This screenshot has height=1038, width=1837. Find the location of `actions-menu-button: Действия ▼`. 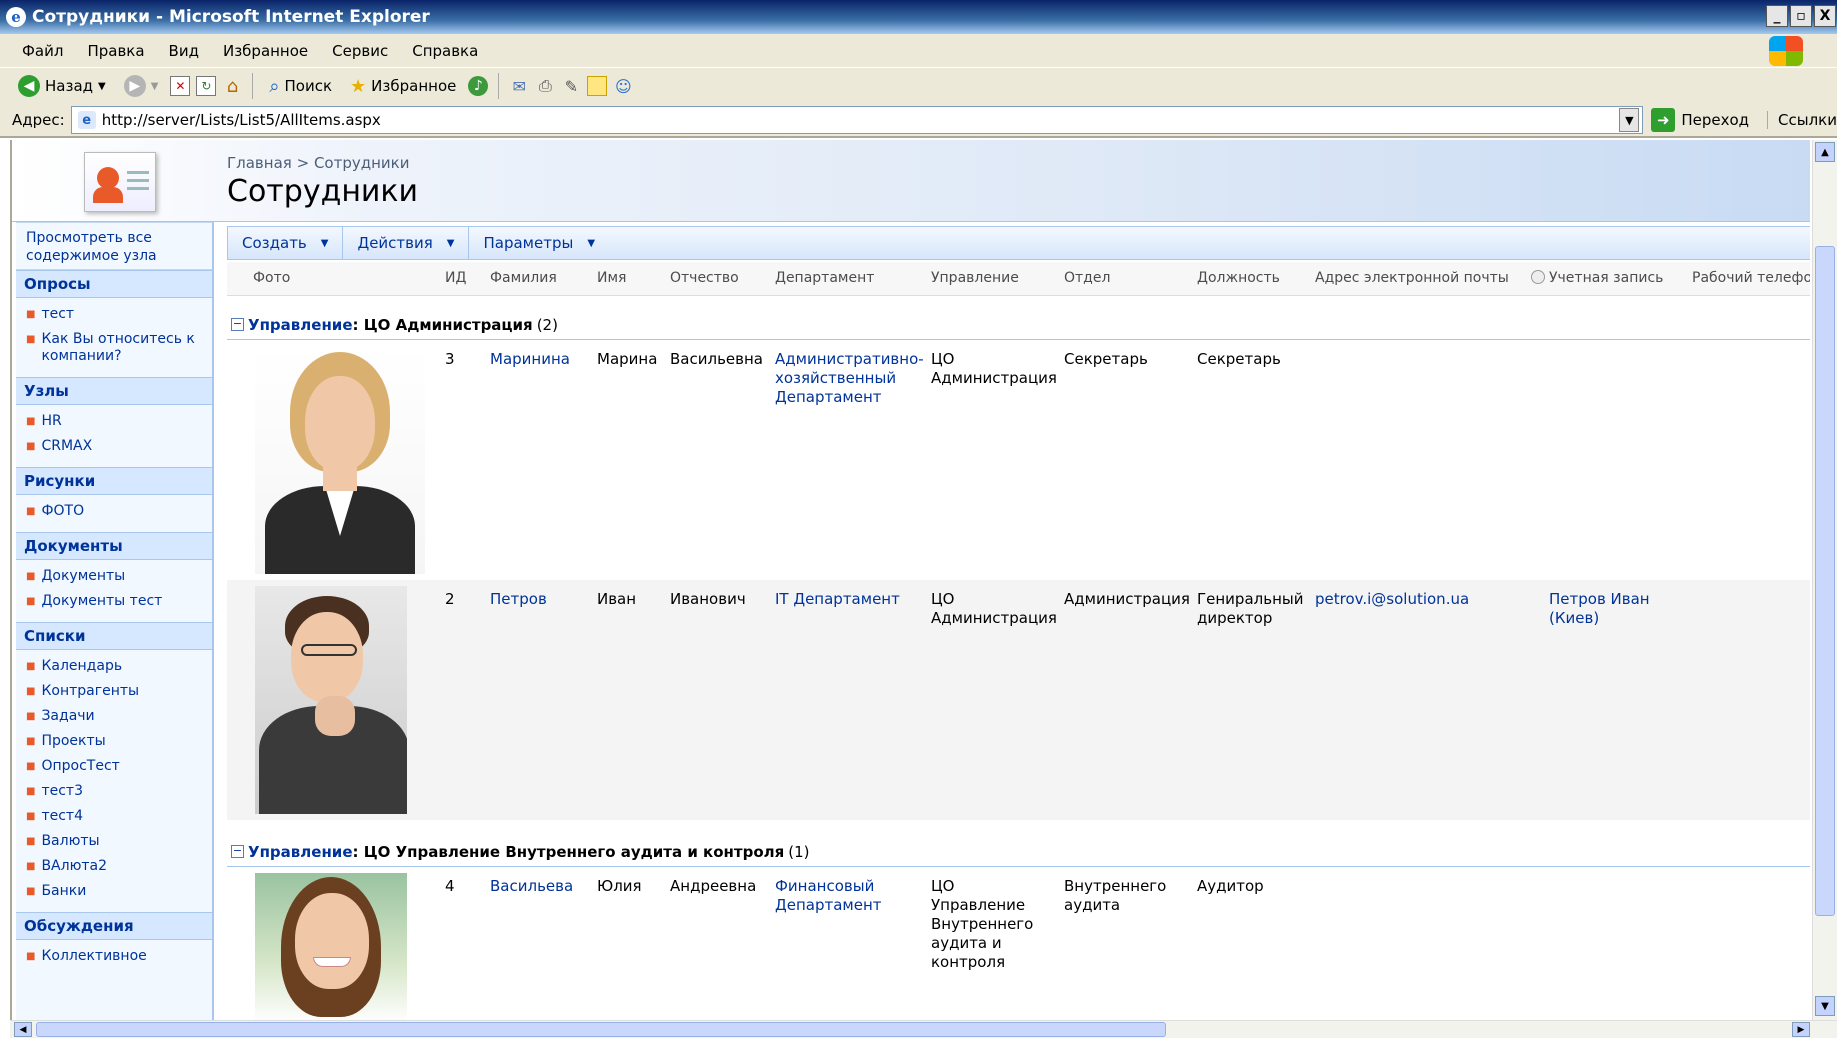

actions-menu-button: Действия ▼ is located at coordinates (406, 243).